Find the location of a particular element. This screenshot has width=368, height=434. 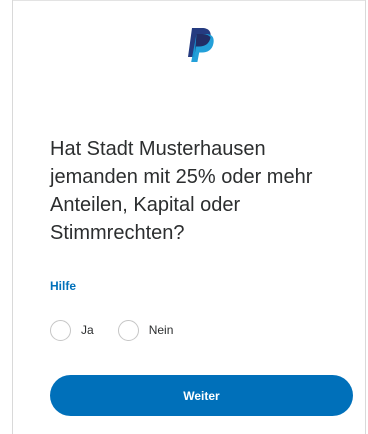

radio-label-nein: Nein is located at coordinates (161, 330).